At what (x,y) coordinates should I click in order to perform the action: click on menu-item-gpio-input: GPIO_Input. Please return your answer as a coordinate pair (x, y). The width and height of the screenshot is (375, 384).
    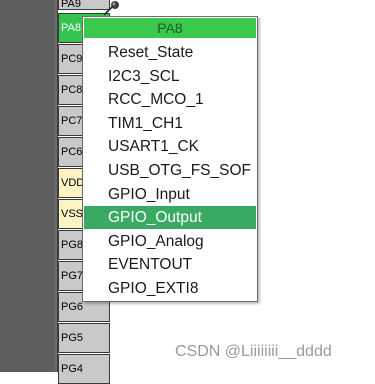
    Looking at the image, I should click on (170, 194).